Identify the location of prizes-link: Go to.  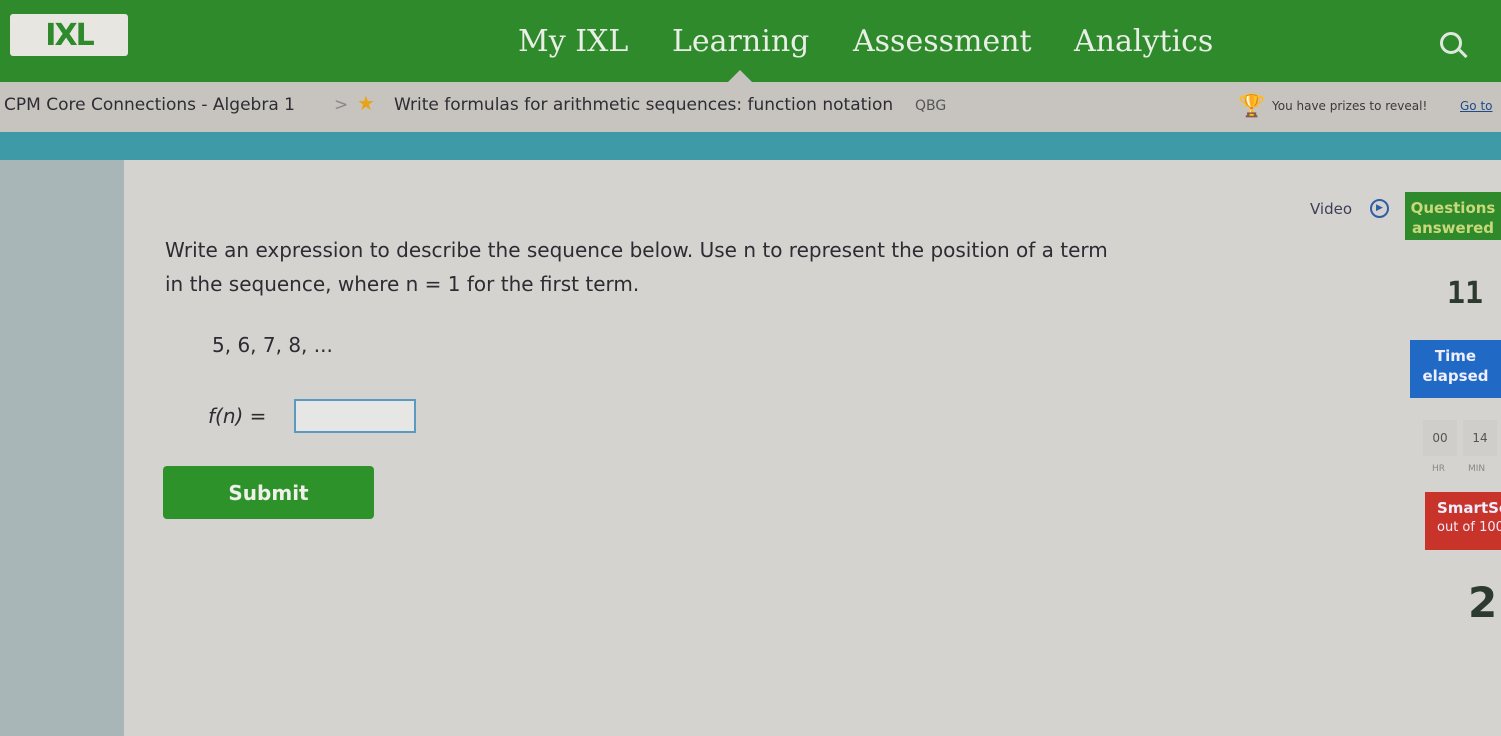
(1476, 106).